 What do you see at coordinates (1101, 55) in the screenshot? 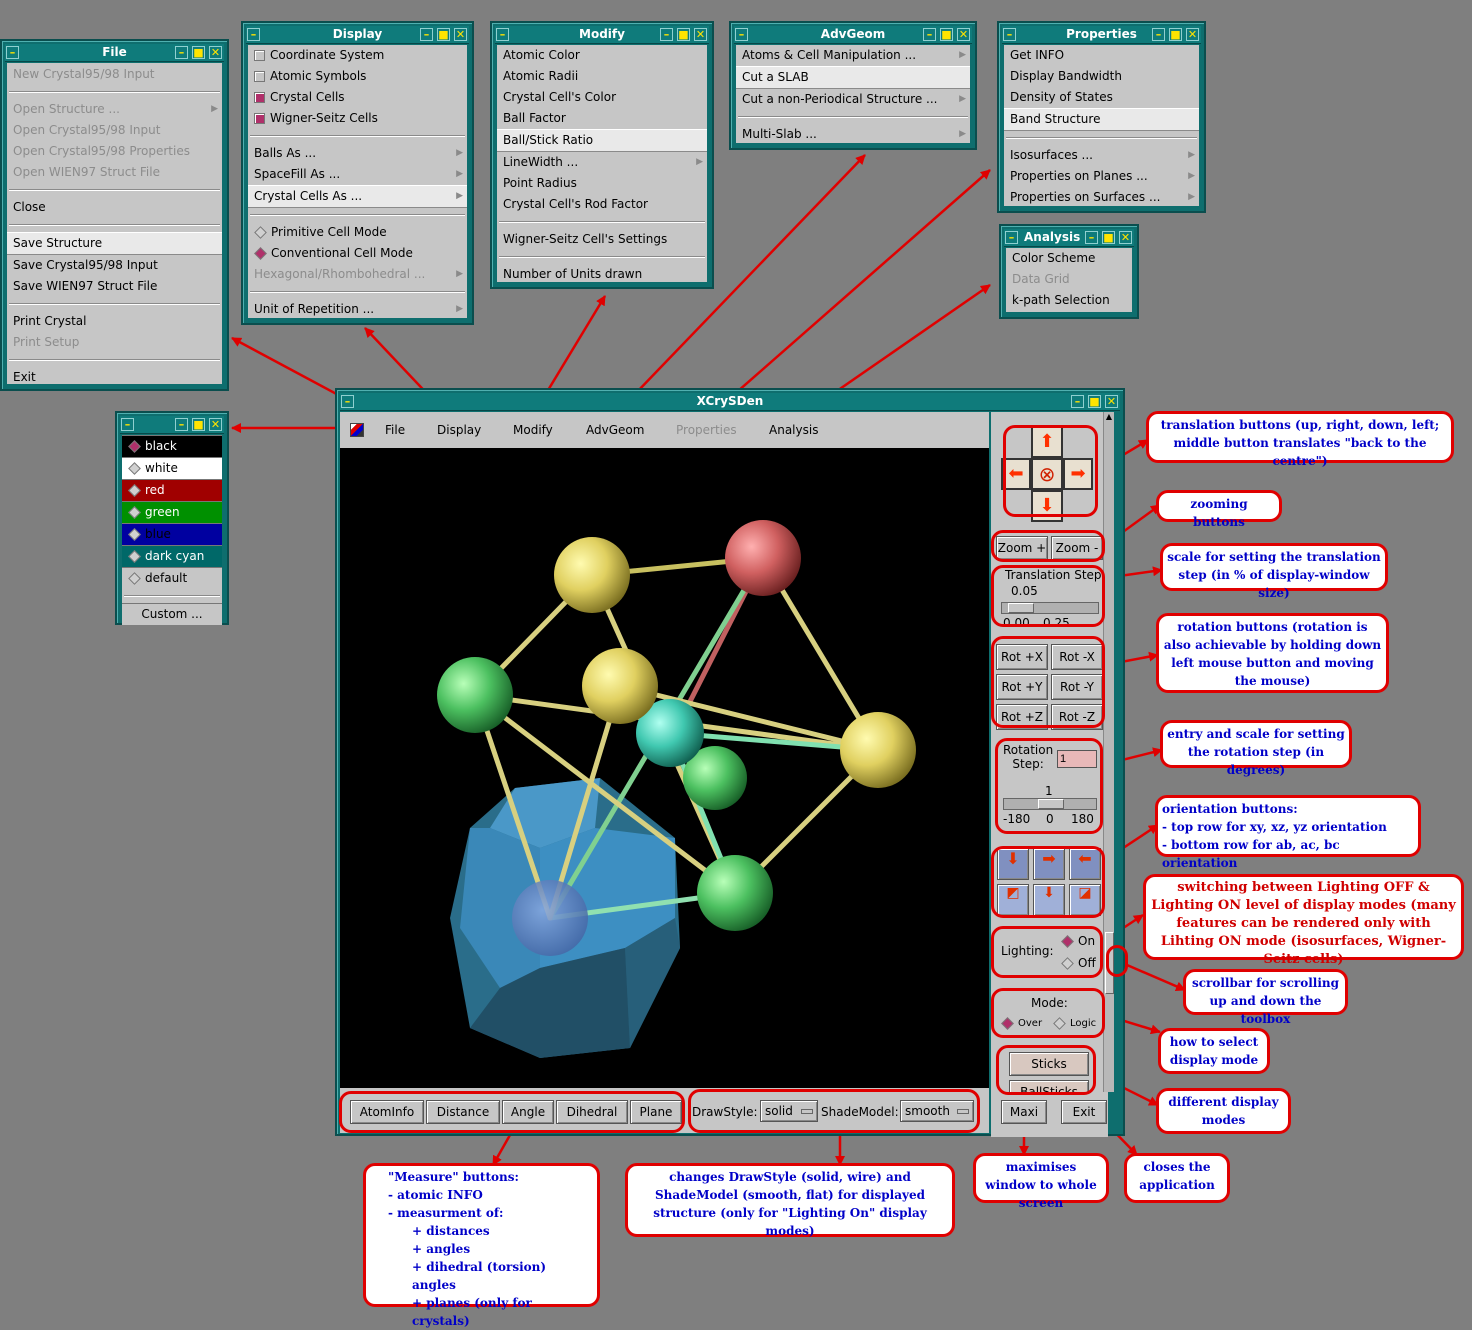
I see `menu-item: Get INFO` at bounding box center [1101, 55].